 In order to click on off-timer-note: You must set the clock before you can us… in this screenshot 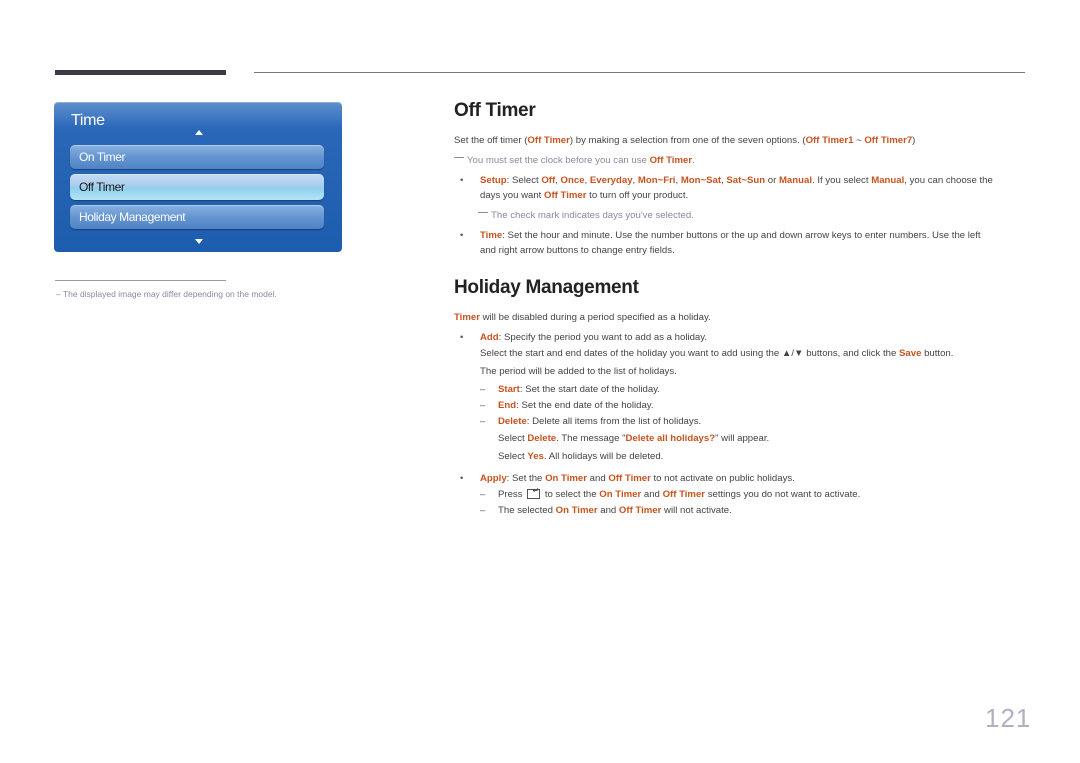, I will do `click(574, 160)`.